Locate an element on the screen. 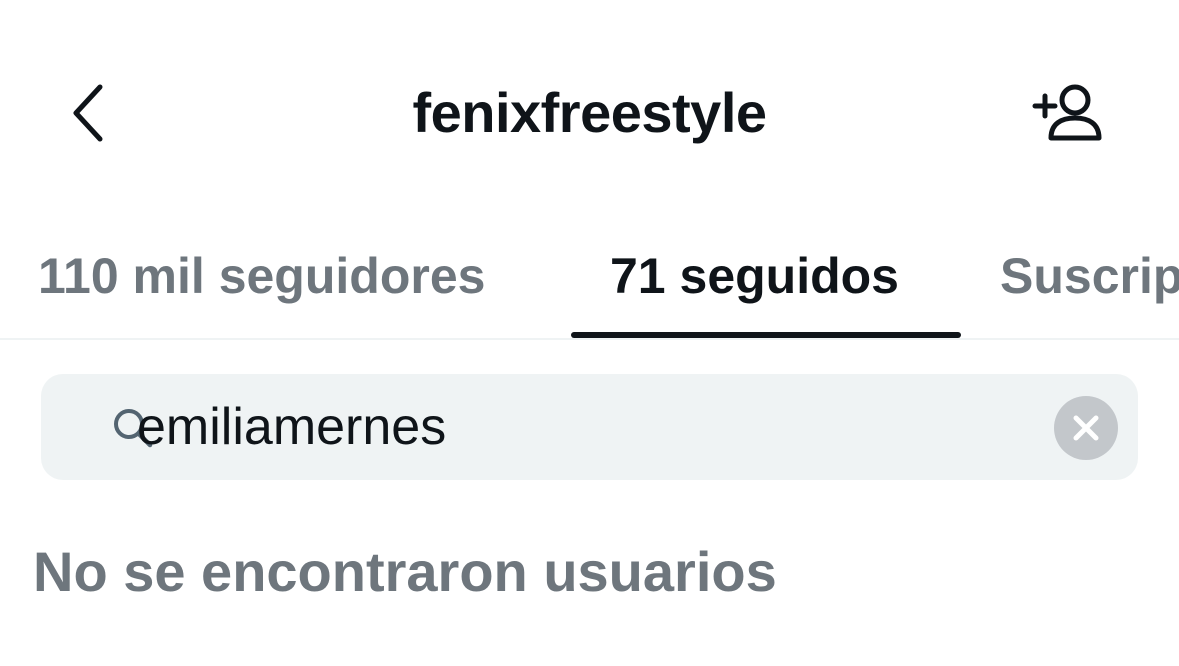 The height and width of the screenshot is (666, 1179). no-results-message: No se encontraron usuarios is located at coordinates (405, 571).